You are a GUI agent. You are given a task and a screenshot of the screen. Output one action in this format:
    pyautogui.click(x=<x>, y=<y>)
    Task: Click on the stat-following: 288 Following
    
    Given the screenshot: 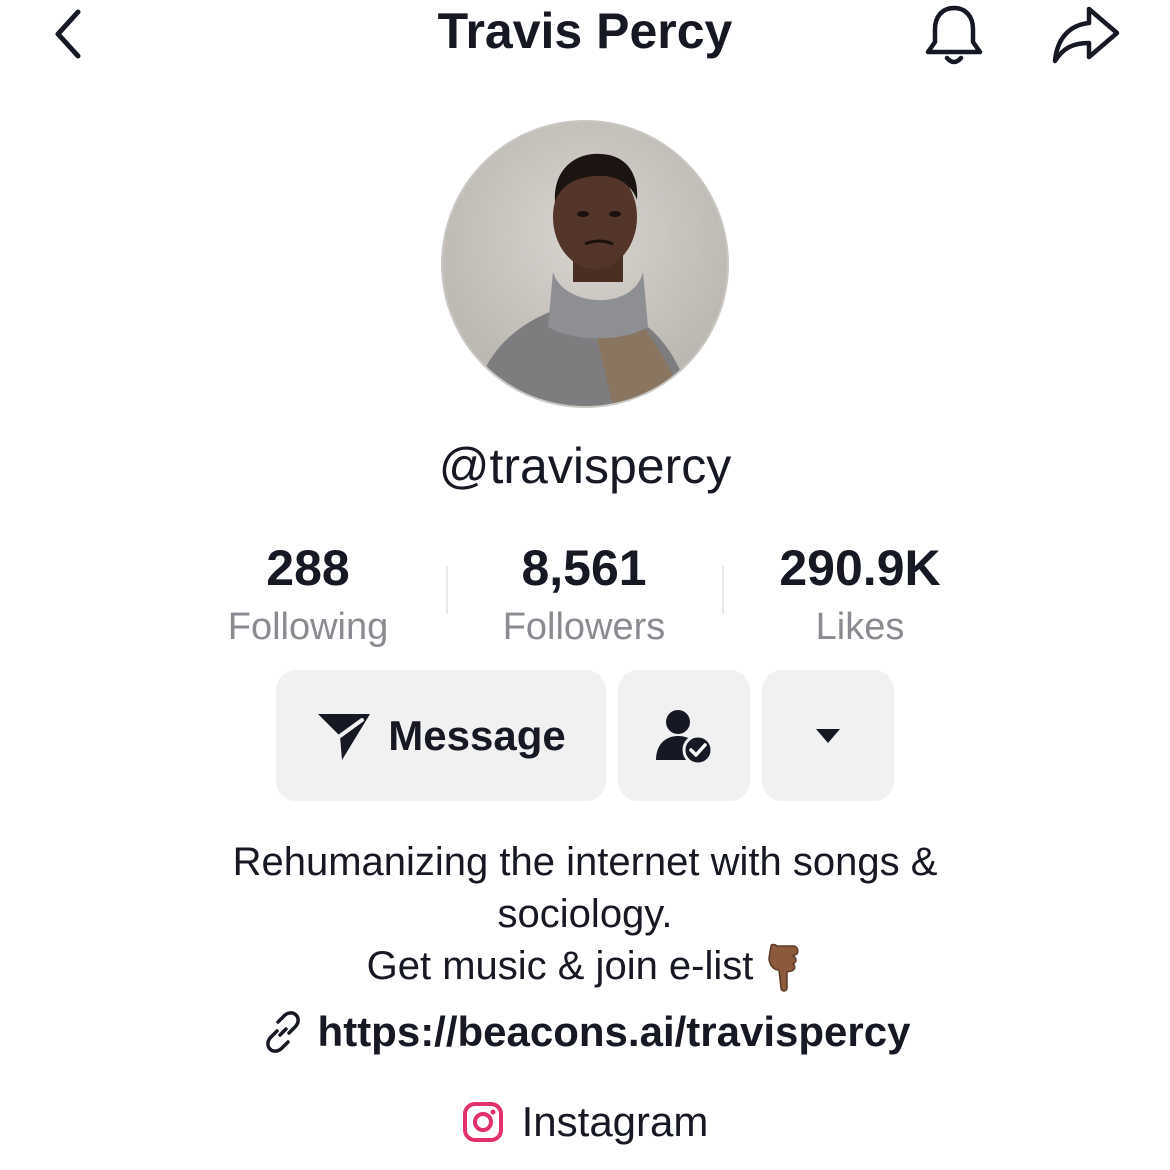 What is the action you would take?
    pyautogui.click(x=308, y=596)
    